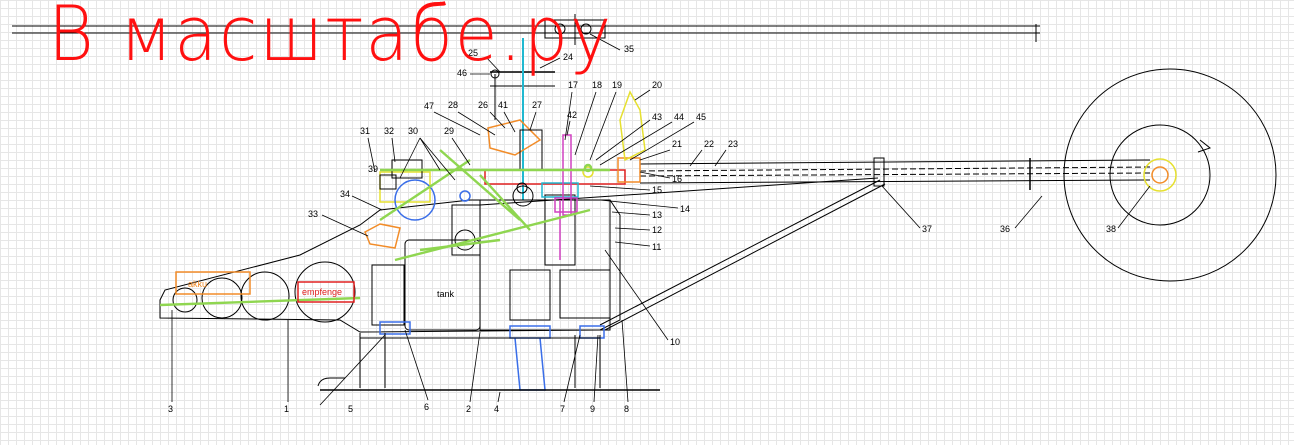 The image size is (1294, 445). Describe the element at coordinates (565, 153) in the screenshot. I see `upper-mechanics` at that location.